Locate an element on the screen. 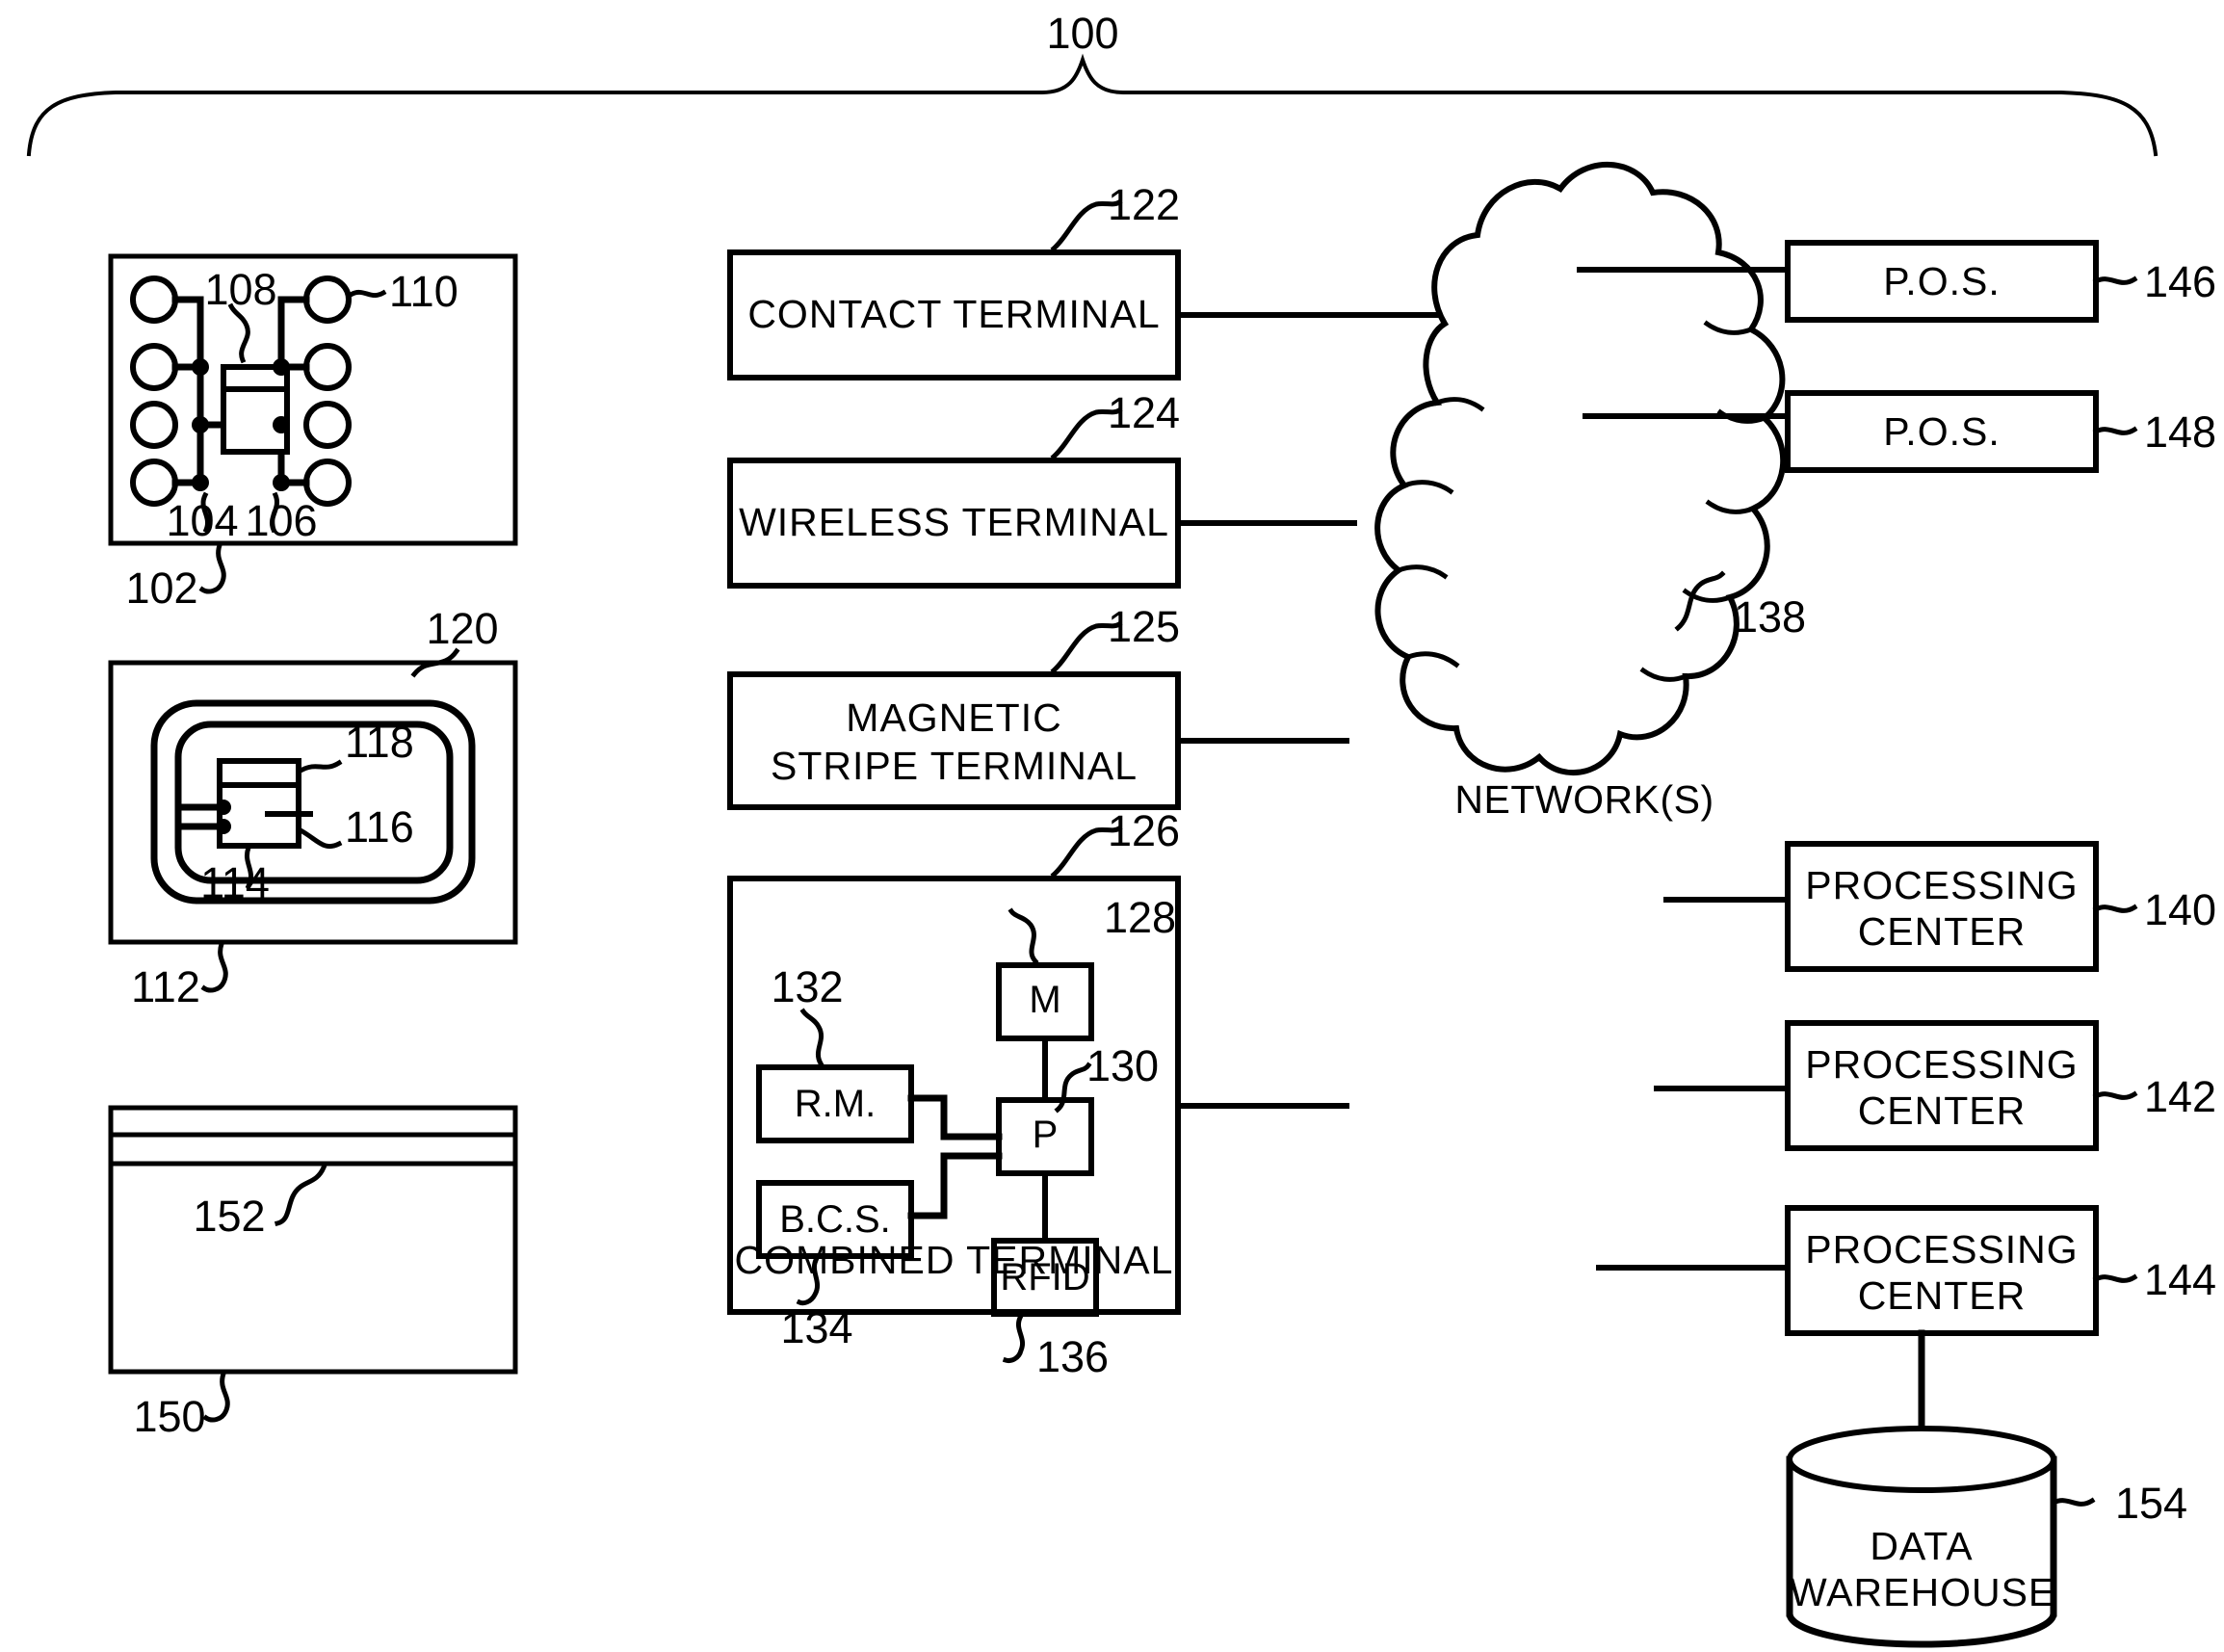  data-warehouse-line1: DATA is located at coordinates (1922, 1546).